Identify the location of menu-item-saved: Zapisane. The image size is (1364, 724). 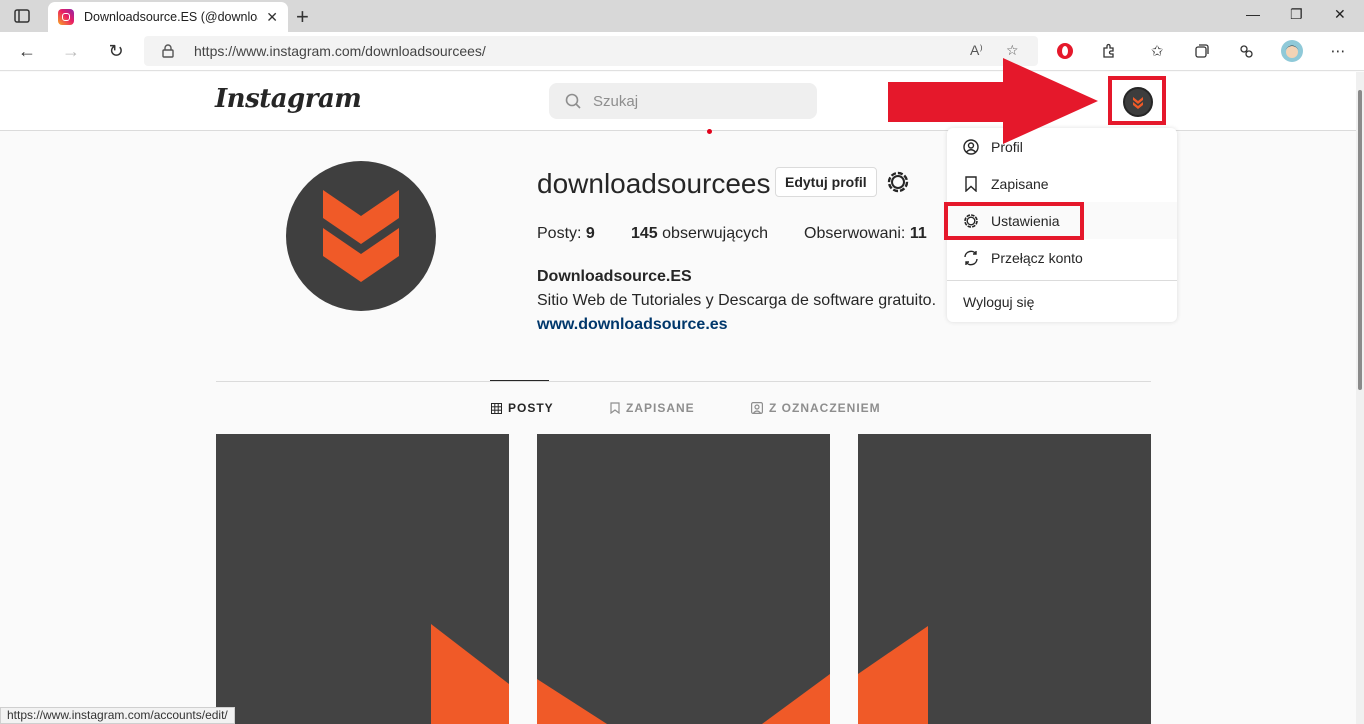
(1062, 183).